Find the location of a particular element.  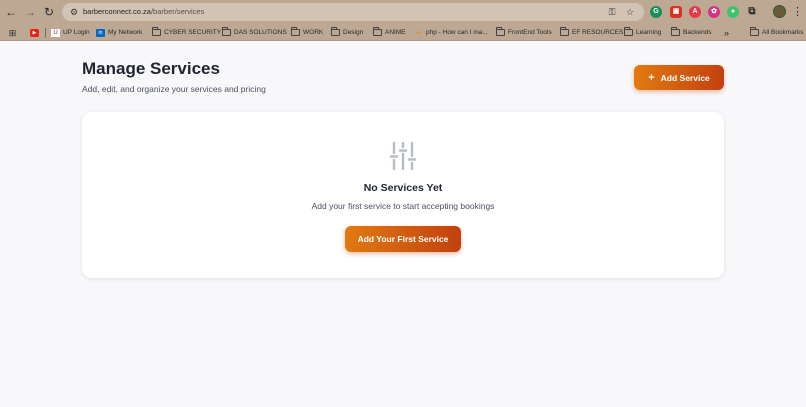

password-key-icon: ⚿ is located at coordinates (612, 12).